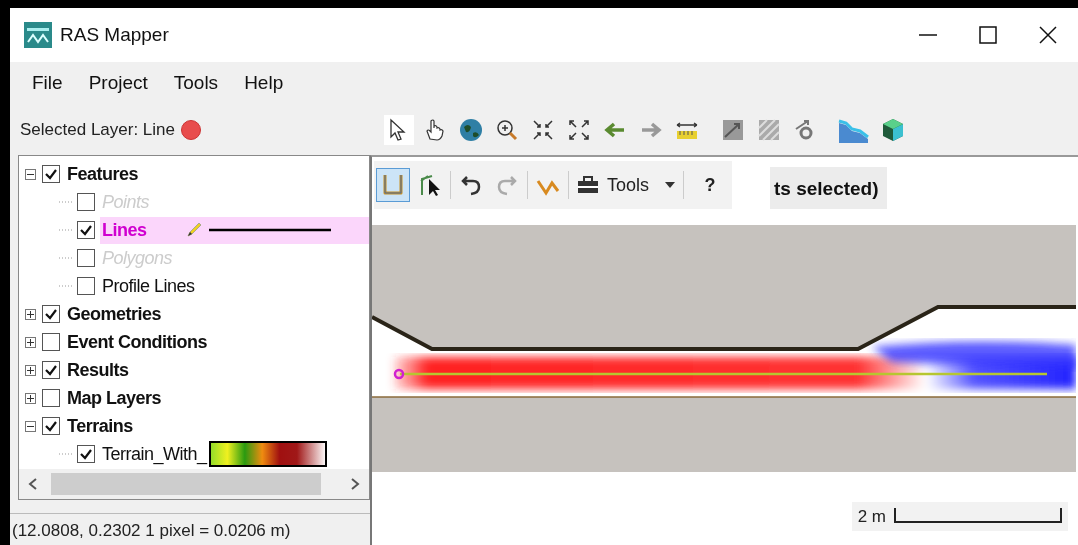 The height and width of the screenshot is (545, 1078). Describe the element at coordinates (507, 185) in the screenshot. I see `redo-icon` at that location.